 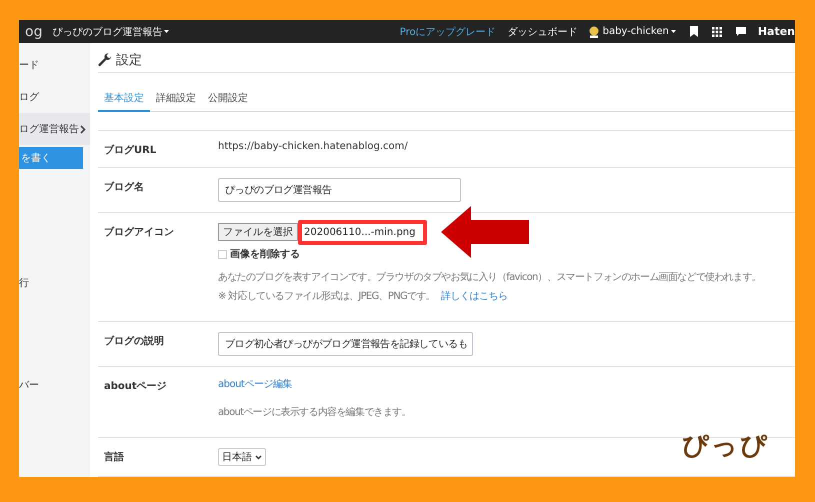 What do you see at coordinates (54, 65) in the screenshot?
I see `sidebar-item: ード` at bounding box center [54, 65].